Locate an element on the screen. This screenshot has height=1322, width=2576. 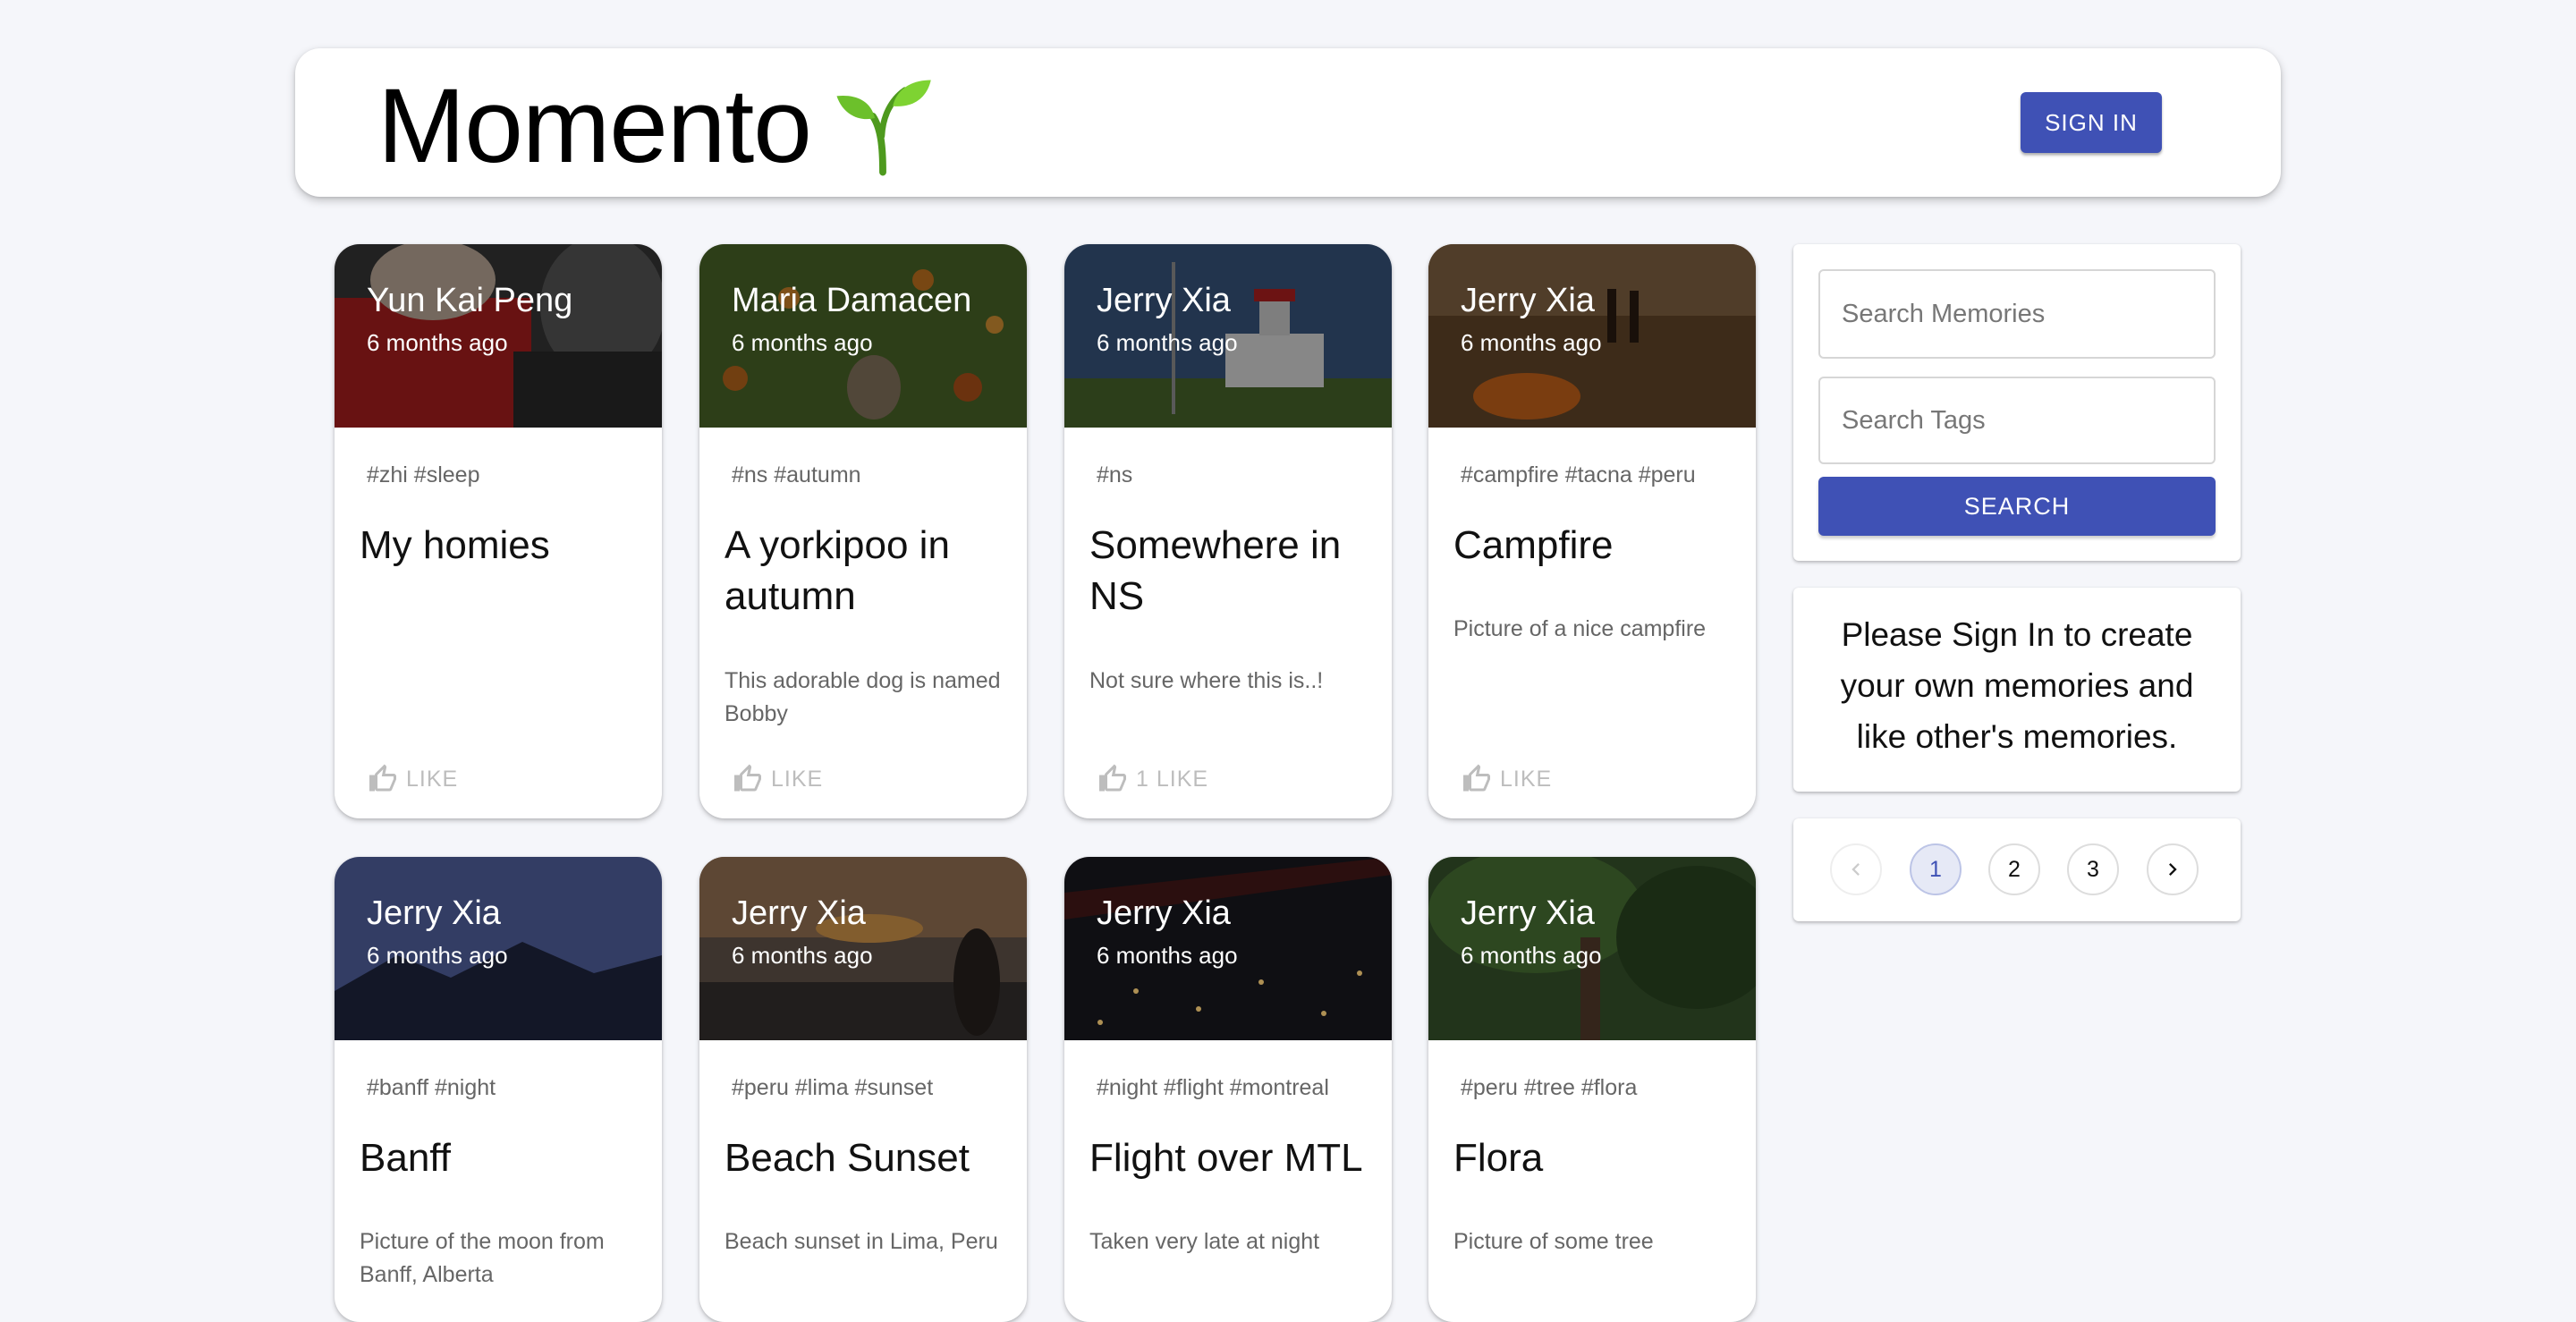
chevron-left-icon is located at coordinates (1856, 870).